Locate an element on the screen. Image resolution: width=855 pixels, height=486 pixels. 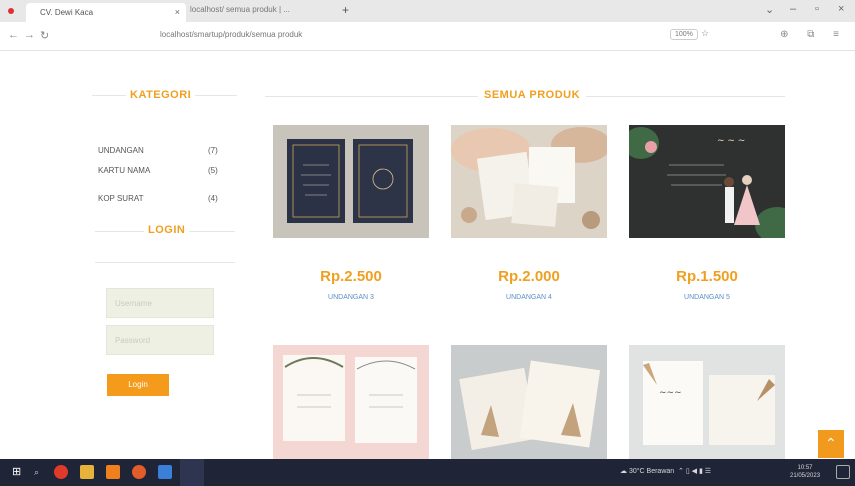
password-field is located at coordinates (160, 340).